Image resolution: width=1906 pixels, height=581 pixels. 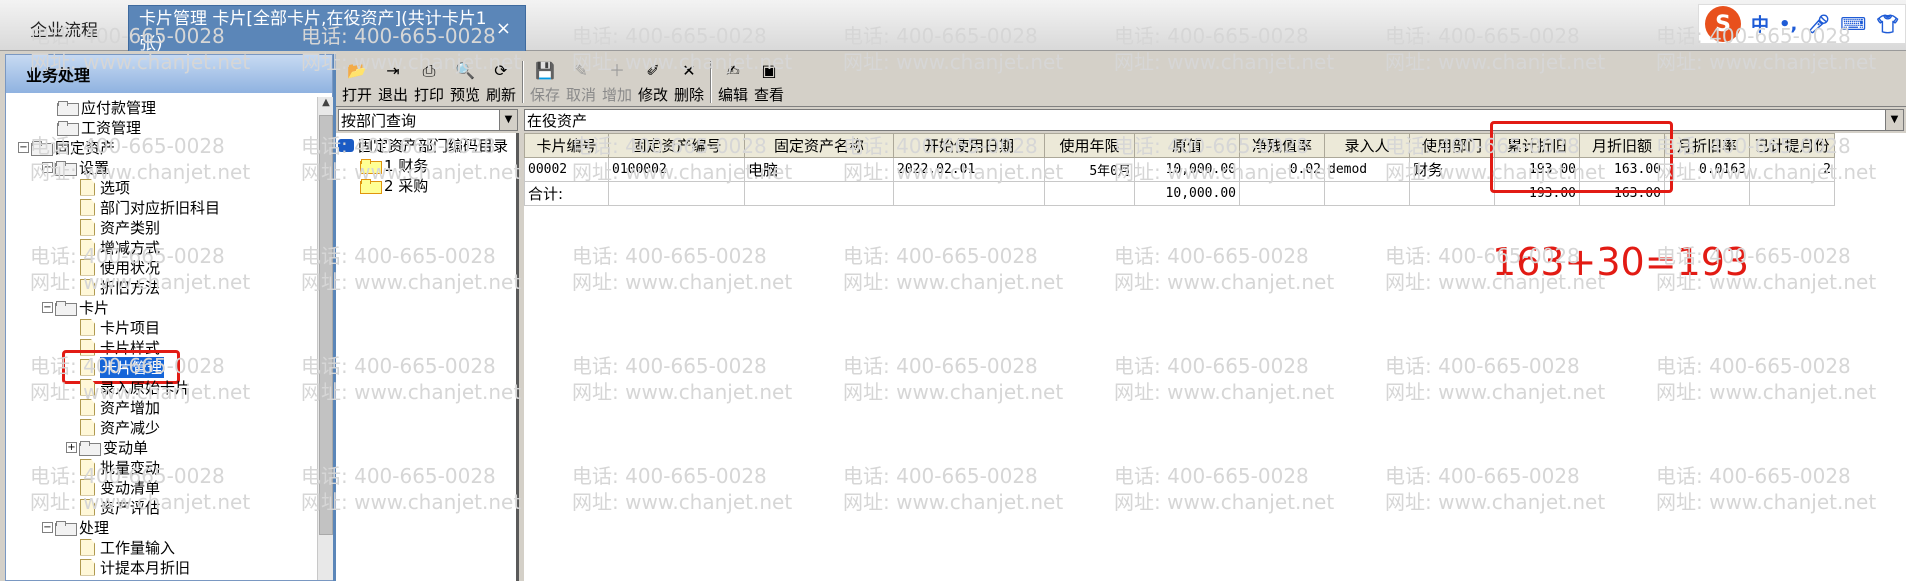 I want to click on nav-item: 工资管理, so click(x=91, y=127).